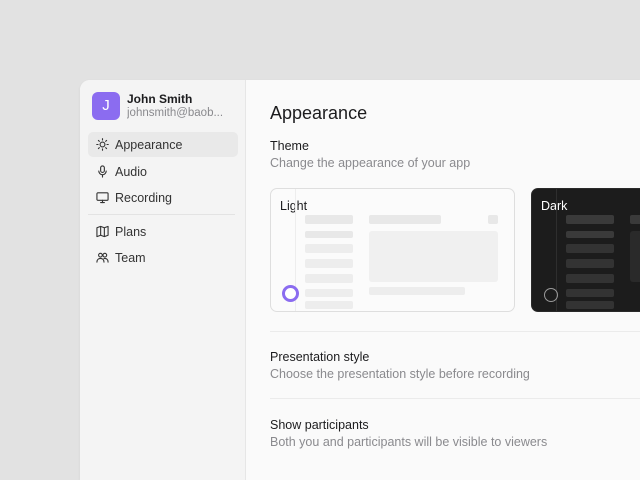  Describe the element at coordinates (102, 257) in the screenshot. I see `users-icon` at that location.